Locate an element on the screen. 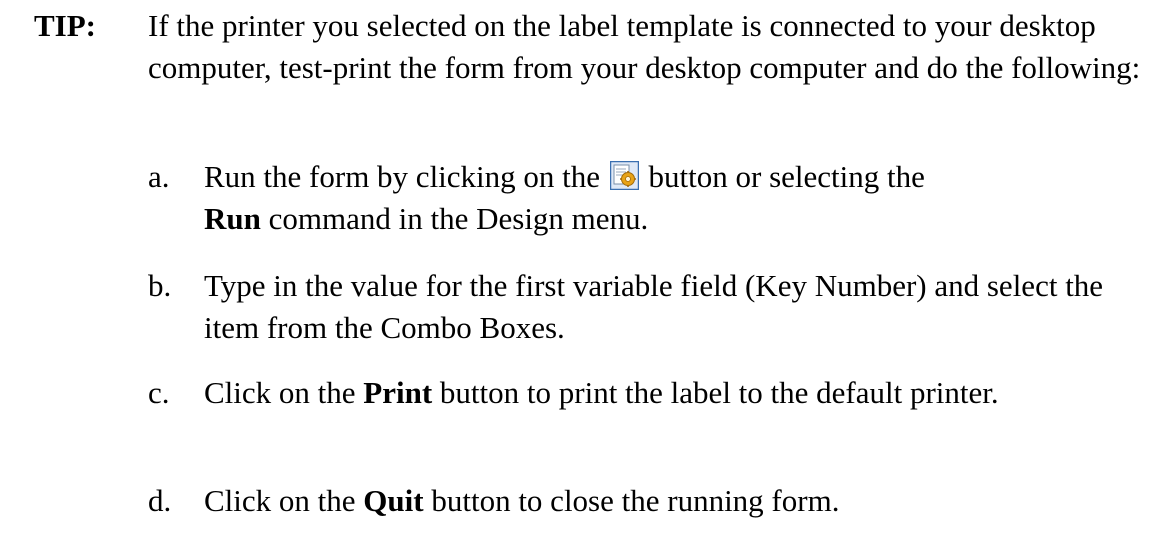 The image size is (1157, 544). step-d-text-after-bold: button to close the running form. is located at coordinates (635, 500).